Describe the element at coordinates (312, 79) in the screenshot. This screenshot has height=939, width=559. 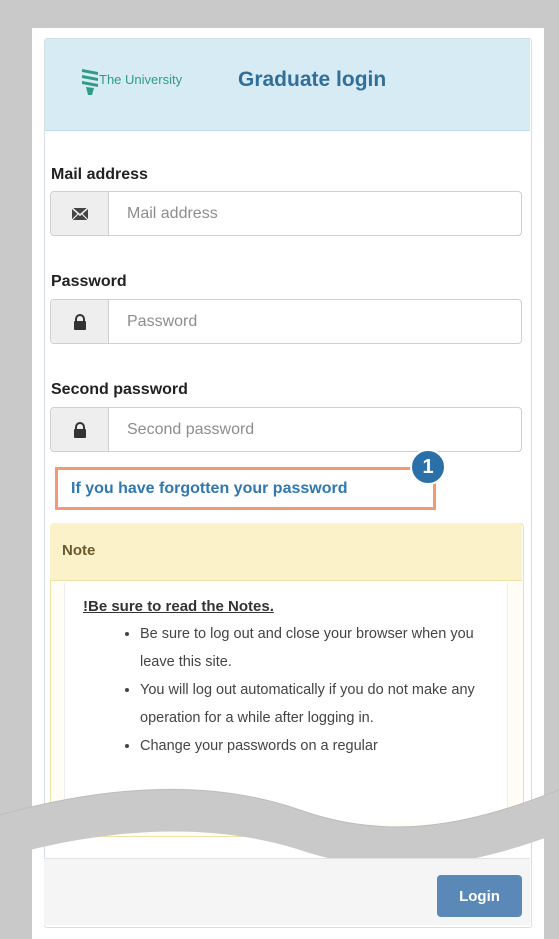
I see `page-title: Graduate login` at that location.